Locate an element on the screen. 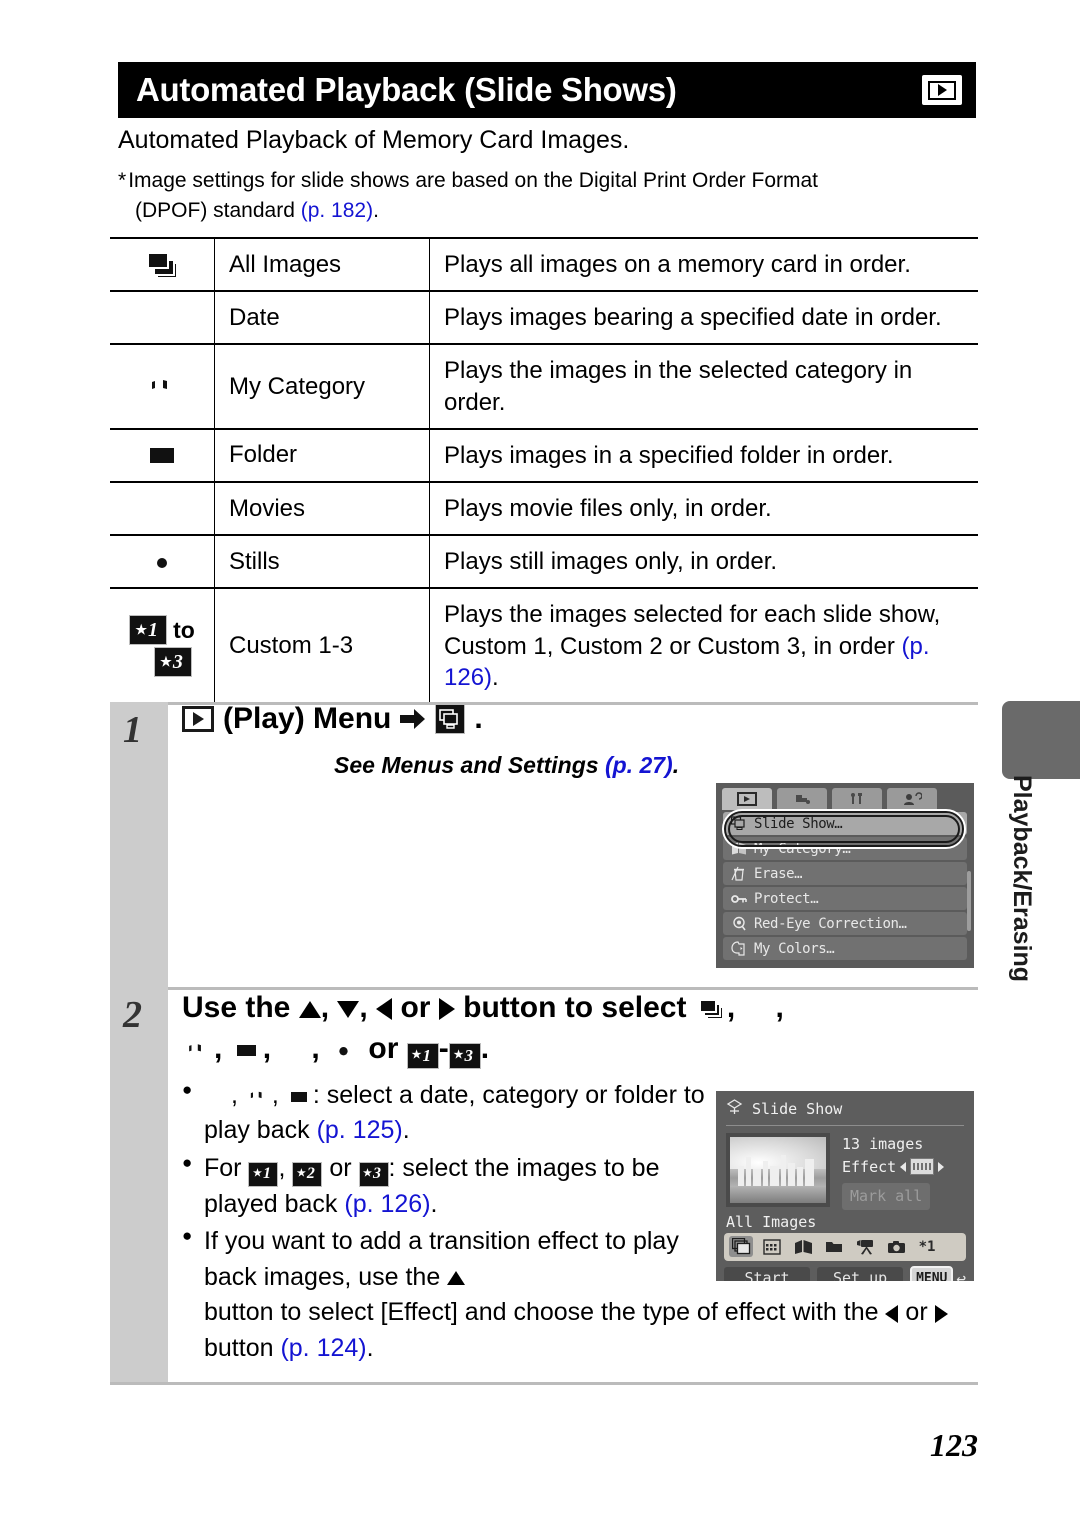 Image resolution: width=1080 pixels, height=1521 pixels. footer-divider is located at coordinates (544, 1383).